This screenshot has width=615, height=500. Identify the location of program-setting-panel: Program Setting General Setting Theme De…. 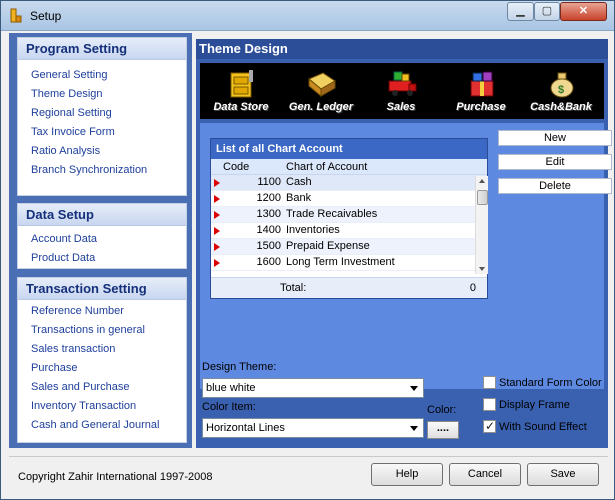
(102, 116).